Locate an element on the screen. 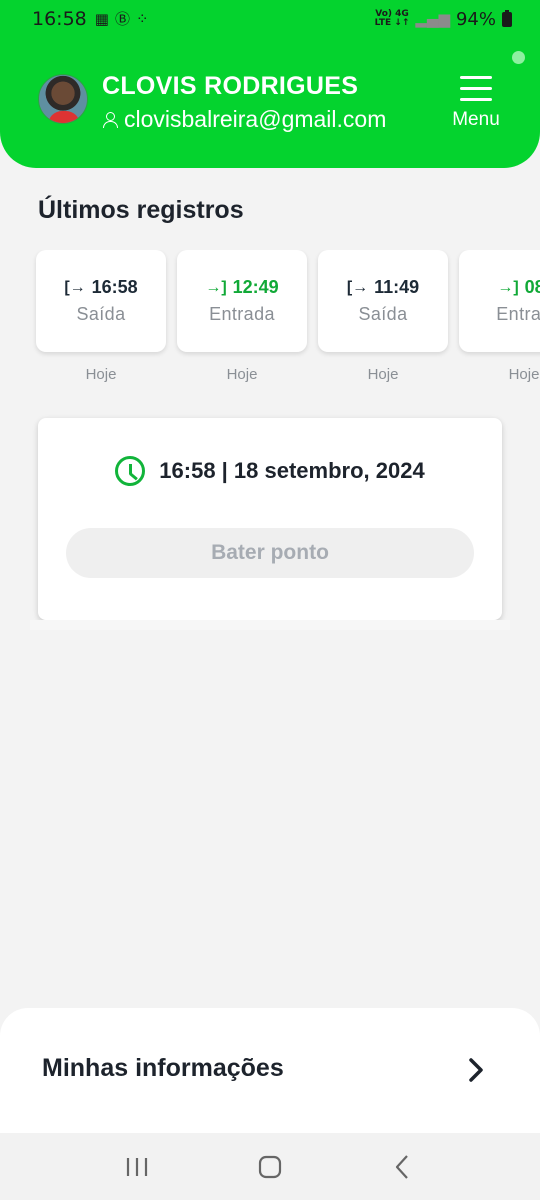 The width and height of the screenshot is (540, 1200). record-item: [→ 11:49 Saída Hoje is located at coordinates (383, 316).